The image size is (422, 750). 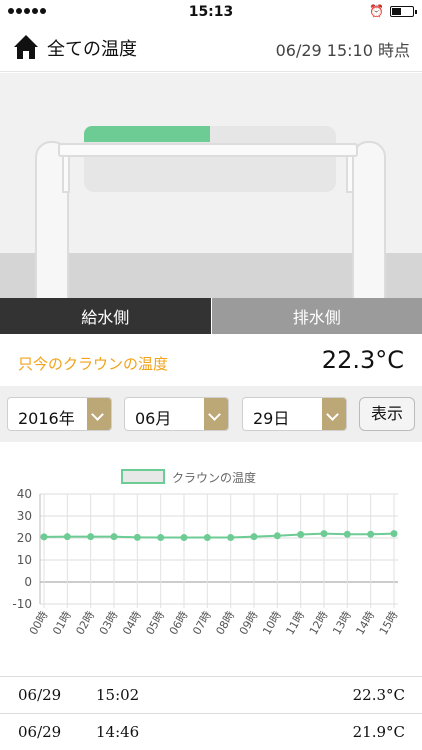 I want to click on home-icon, so click(x=26, y=47).